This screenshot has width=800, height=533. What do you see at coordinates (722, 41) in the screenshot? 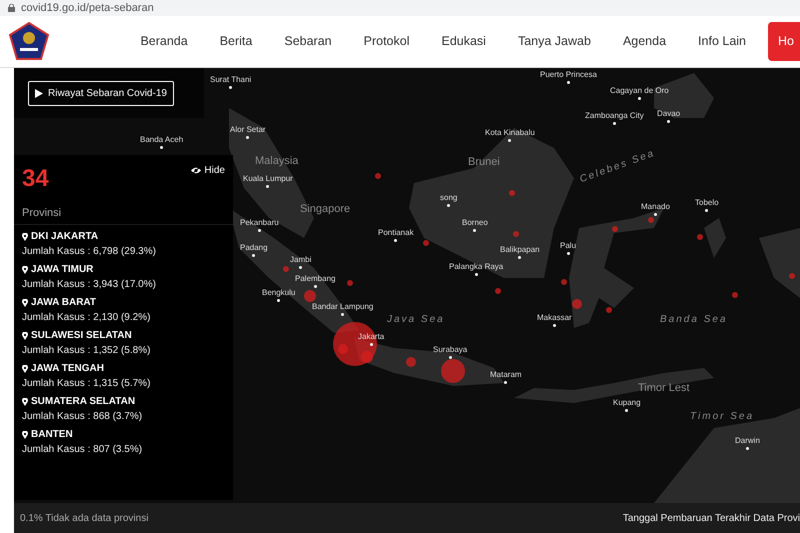
I see `nav-link: Info Lain` at bounding box center [722, 41].